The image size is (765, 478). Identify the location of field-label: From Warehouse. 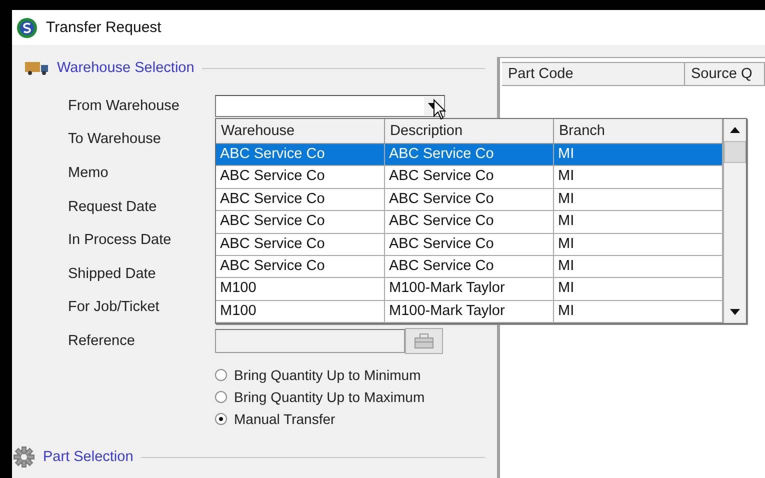
(124, 106).